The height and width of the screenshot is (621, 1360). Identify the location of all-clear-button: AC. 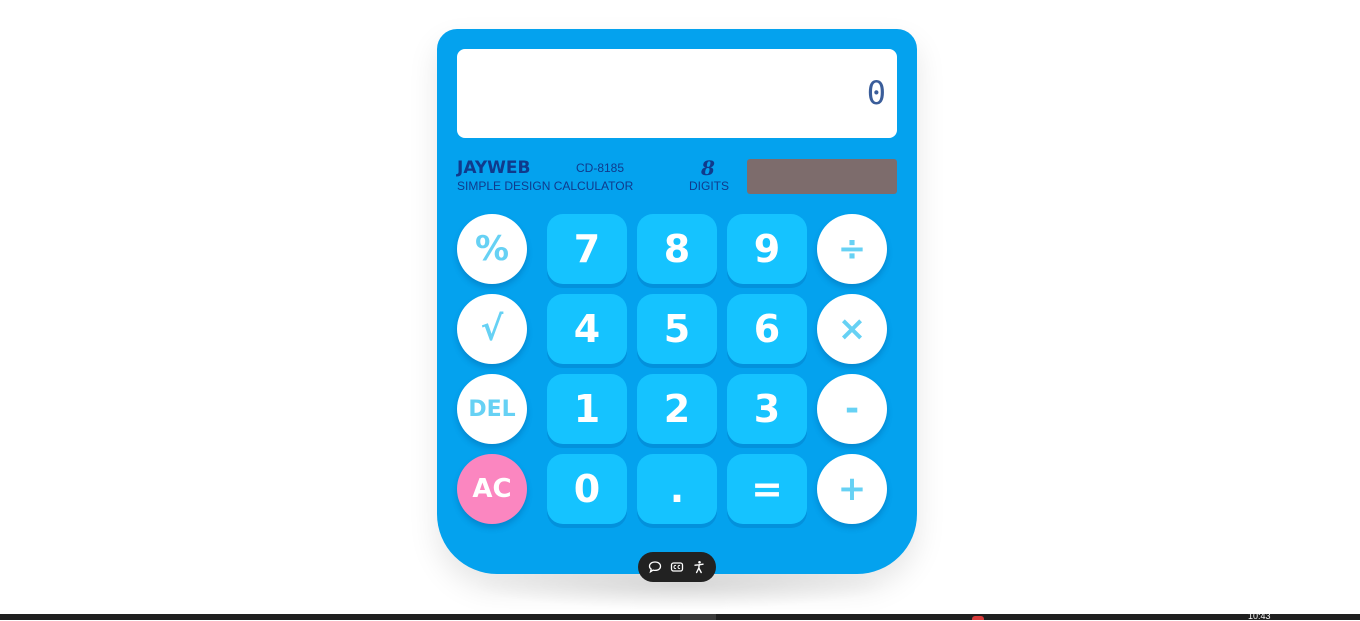
(492, 489).